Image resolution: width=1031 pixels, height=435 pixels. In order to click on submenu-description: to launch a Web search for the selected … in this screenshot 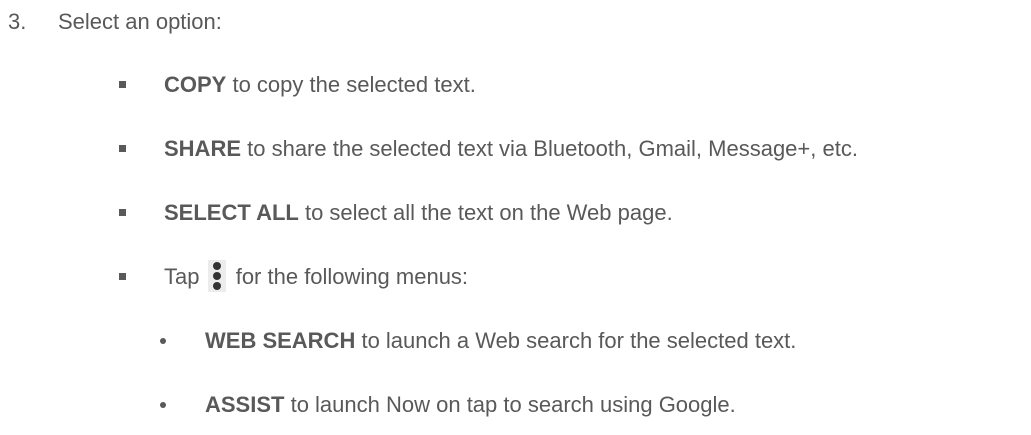, I will do `click(576, 340)`.